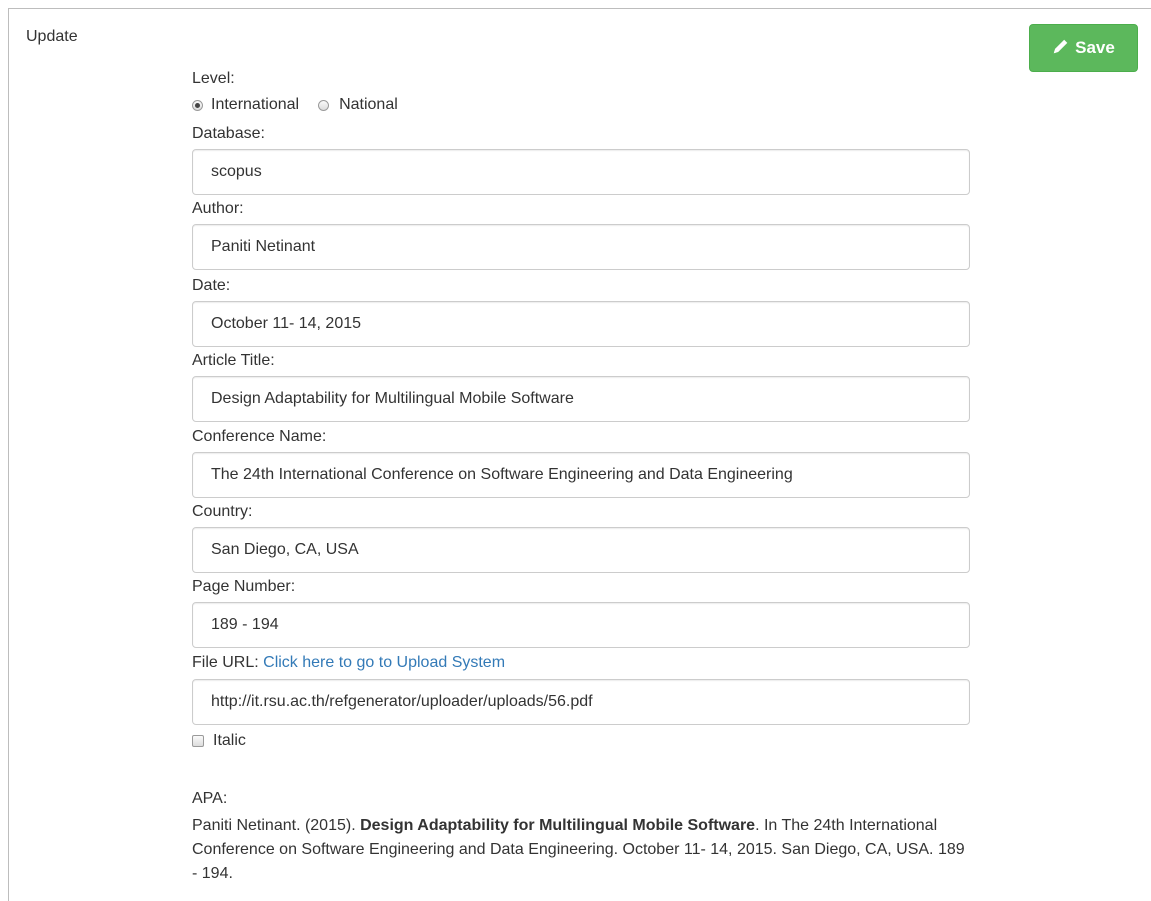 The width and height of the screenshot is (1151, 901). What do you see at coordinates (213, 78) in the screenshot?
I see `level-label: Level:` at bounding box center [213, 78].